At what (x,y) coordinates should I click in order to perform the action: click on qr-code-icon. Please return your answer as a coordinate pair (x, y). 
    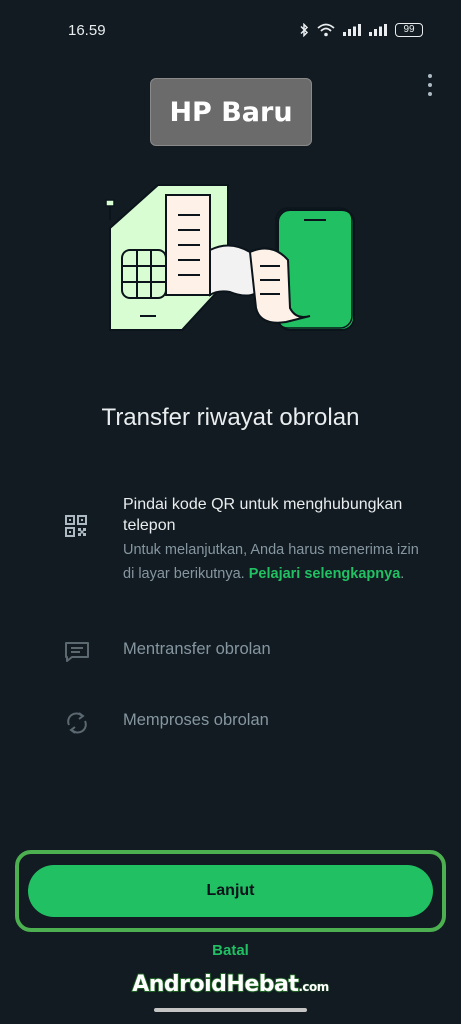
    Looking at the image, I should click on (76, 526).